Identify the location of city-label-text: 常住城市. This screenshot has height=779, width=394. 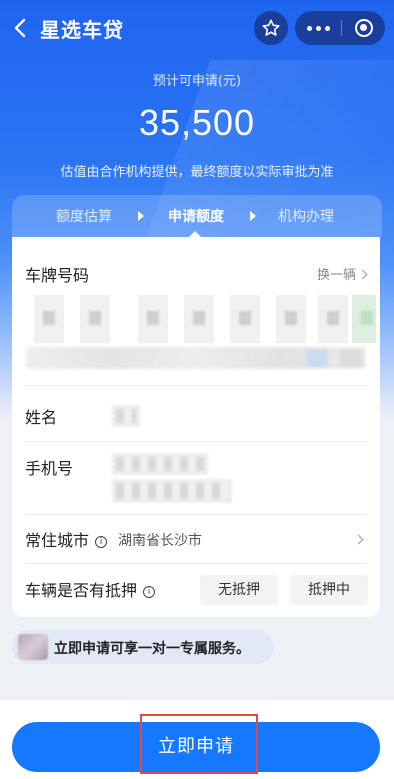
(57, 540).